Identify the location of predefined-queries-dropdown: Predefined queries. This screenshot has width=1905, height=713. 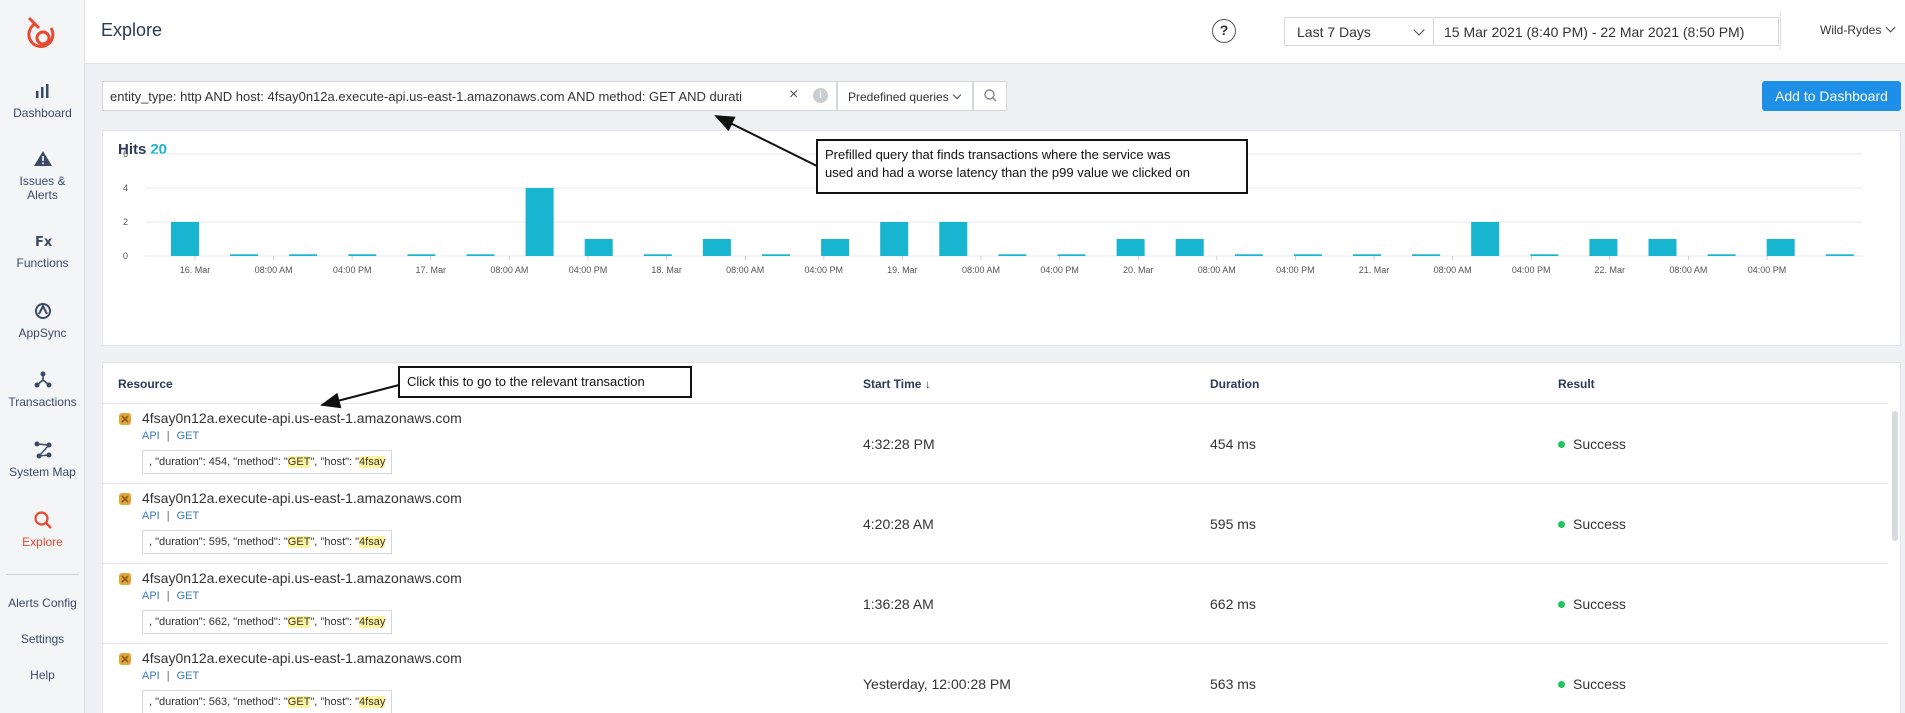
(905, 96).